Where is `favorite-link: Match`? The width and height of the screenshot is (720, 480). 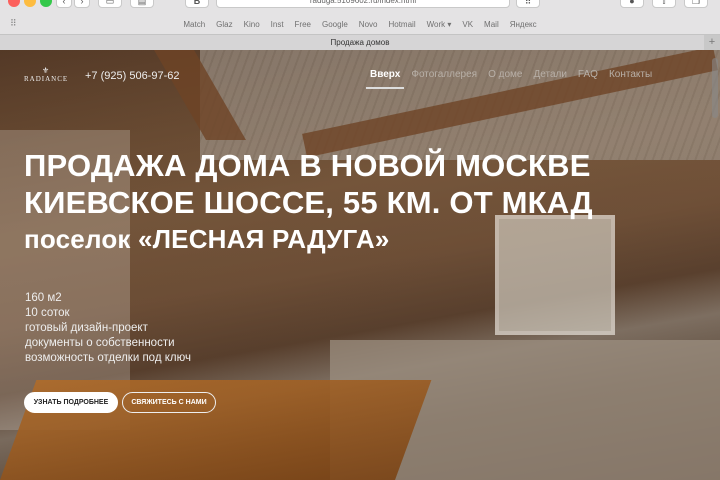
favorite-link: Match is located at coordinates (194, 24).